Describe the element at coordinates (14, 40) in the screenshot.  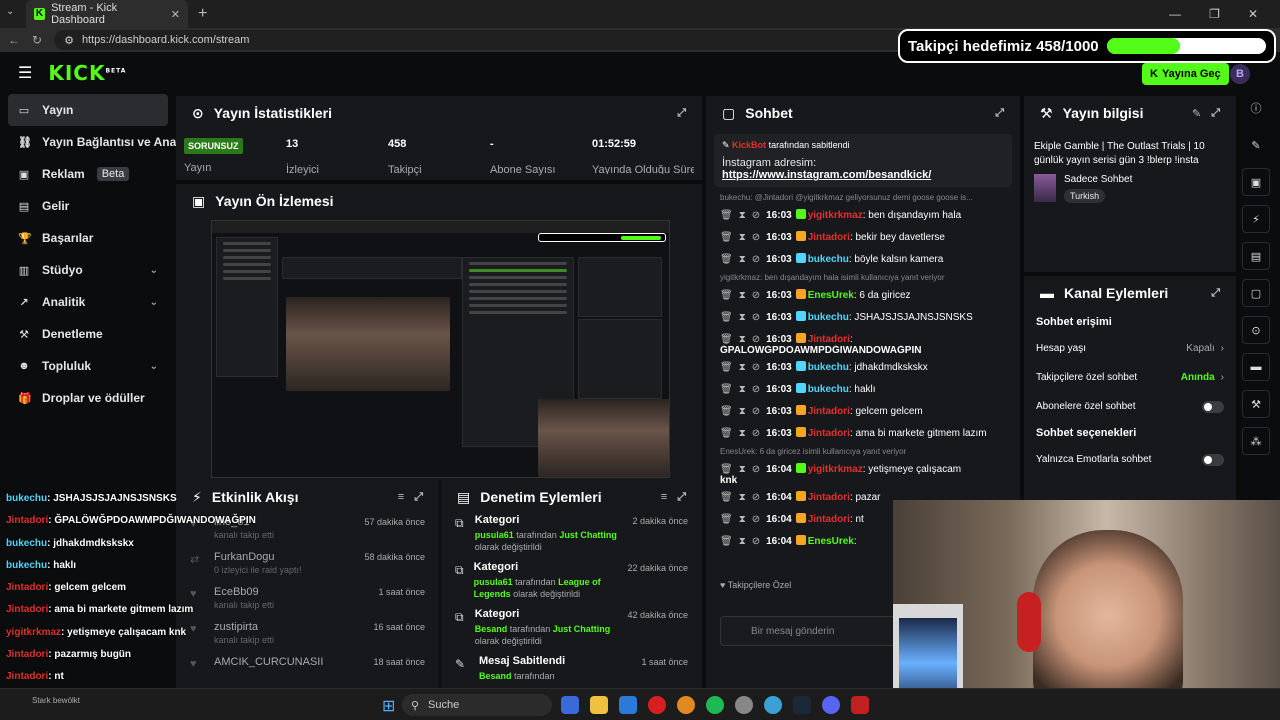
I see `back-icon: ←` at that location.